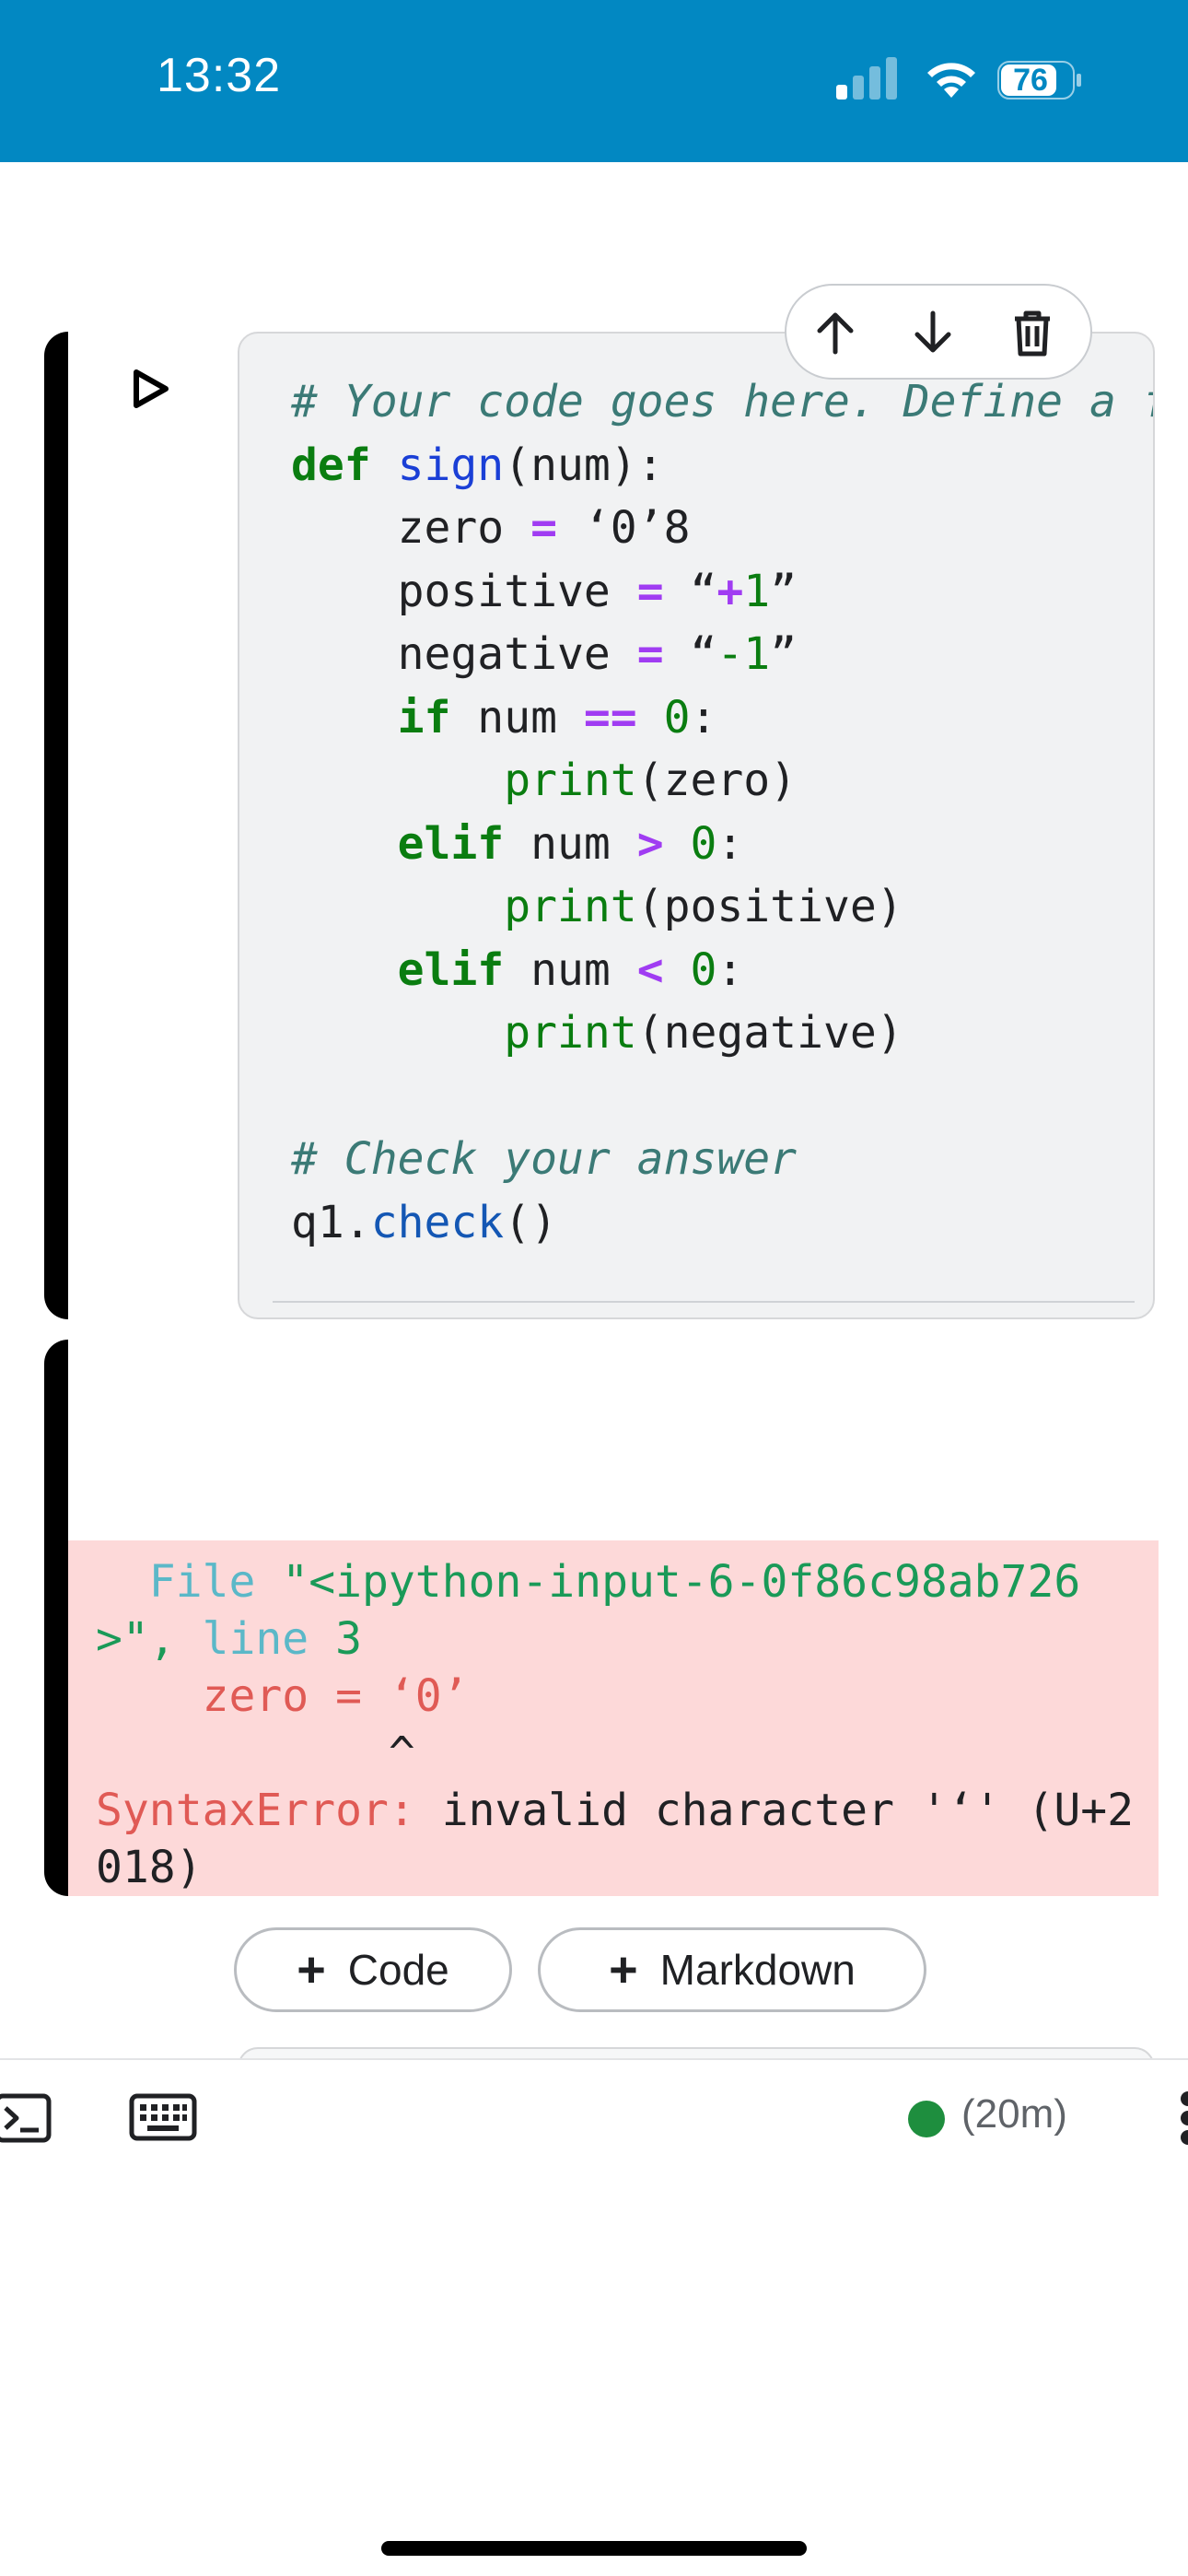 This screenshot has height=2576, width=1188. What do you see at coordinates (373, 1970) in the screenshot?
I see `add-code-button: + Code` at bounding box center [373, 1970].